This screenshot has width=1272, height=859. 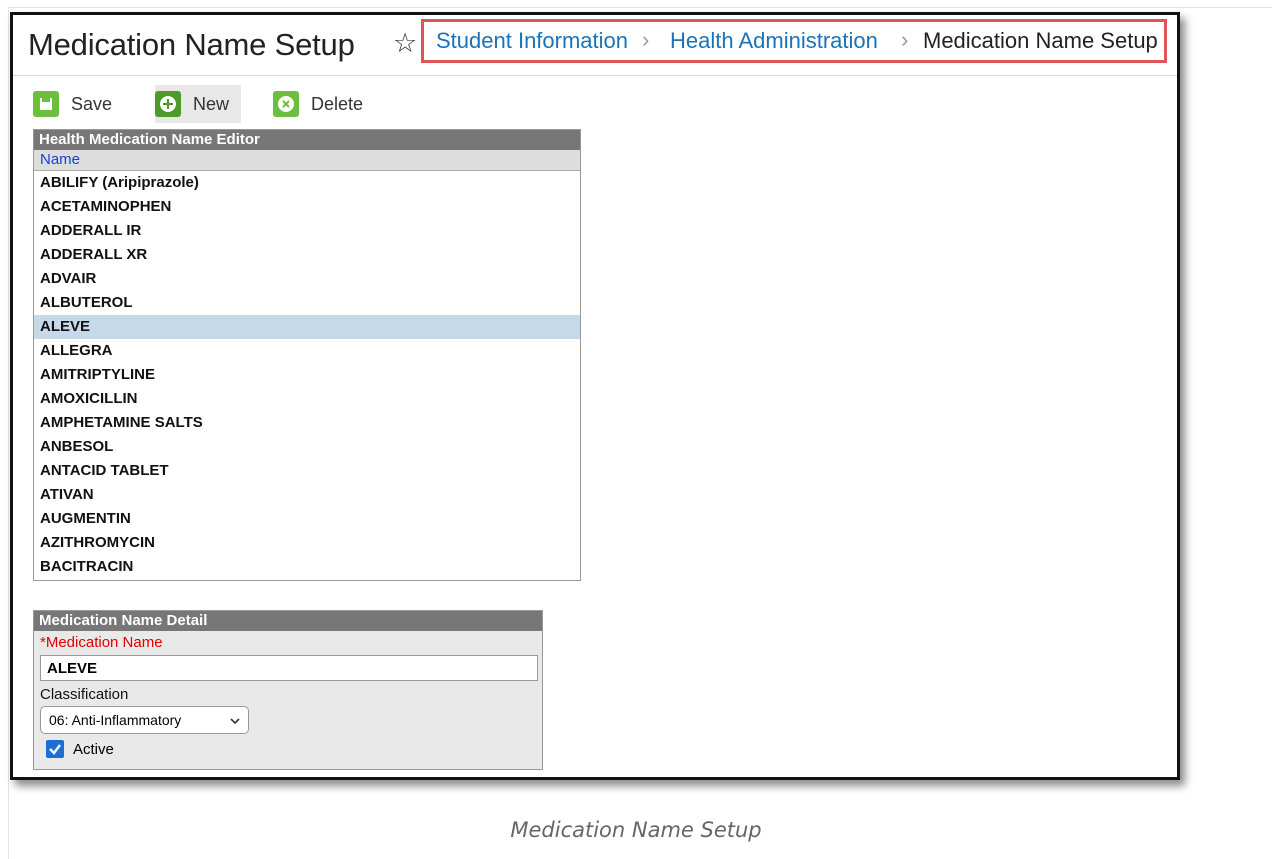 I want to click on new-button: New, so click(x=198, y=104).